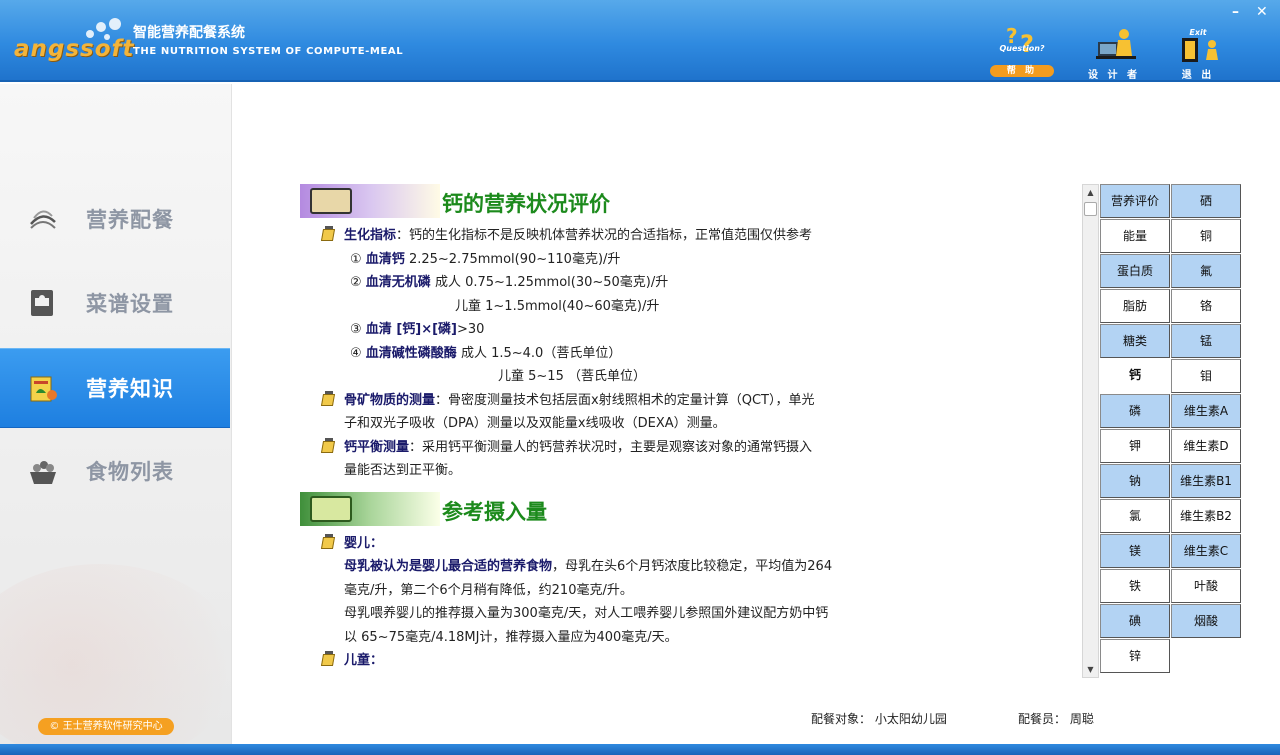  I want to click on designer-label: 设 计 者, so click(1114, 75).